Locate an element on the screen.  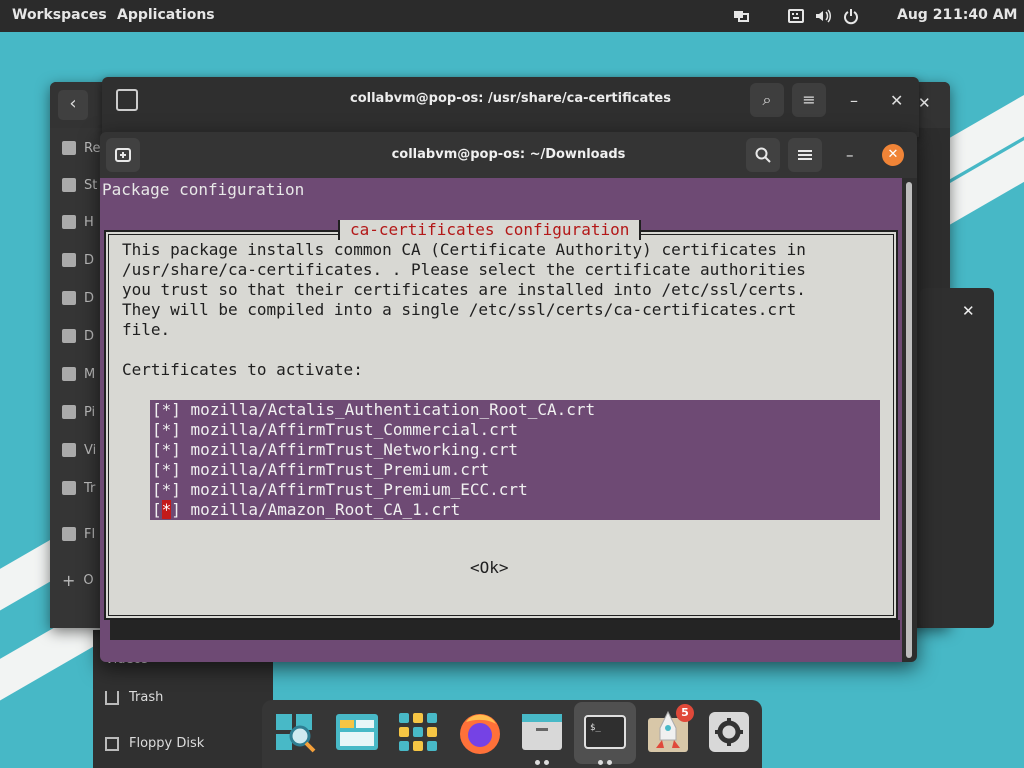
list-item: [*] mozilla/AffirmTrust_Premium_ECC.crt is located at coordinates (340, 490).